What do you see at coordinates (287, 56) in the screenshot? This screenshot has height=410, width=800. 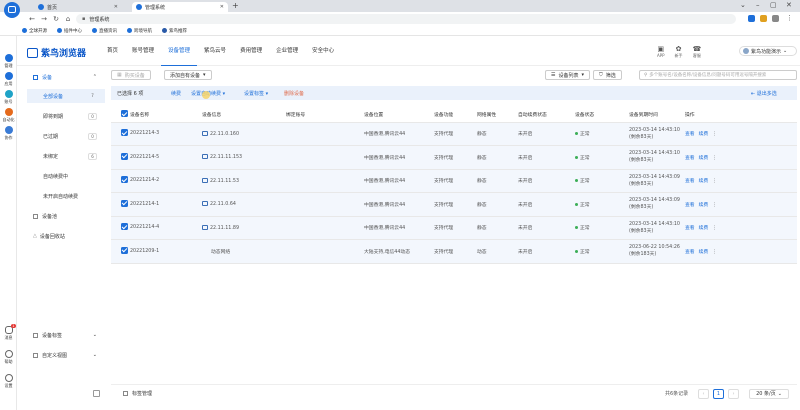 I see `nav-enterprise: 企业管理` at bounding box center [287, 56].